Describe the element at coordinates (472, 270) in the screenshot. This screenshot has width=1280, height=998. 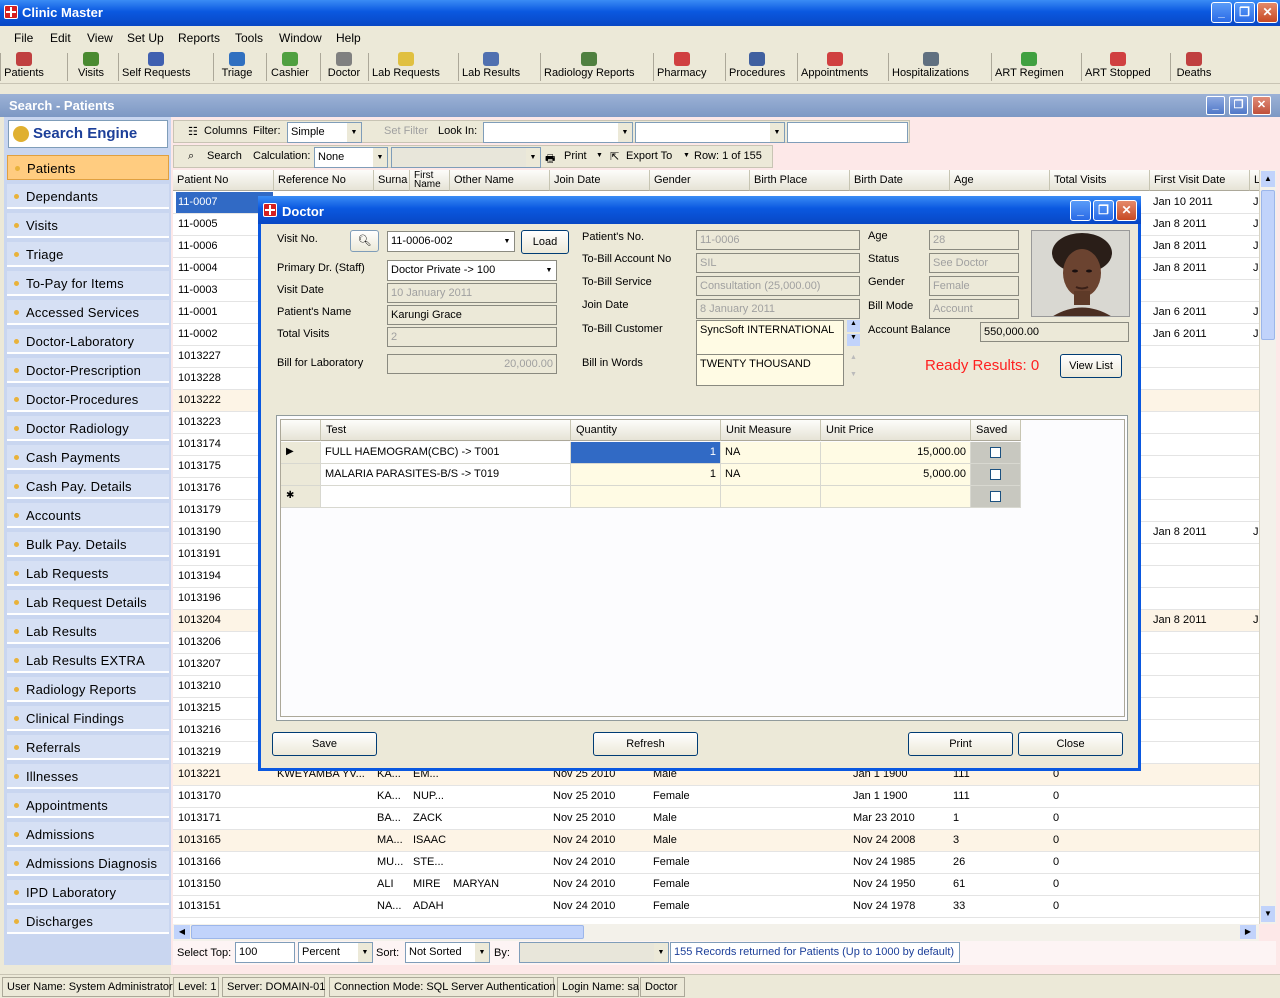
I see `primary-dr-select: Doctor Private -> 100 ▼` at that location.